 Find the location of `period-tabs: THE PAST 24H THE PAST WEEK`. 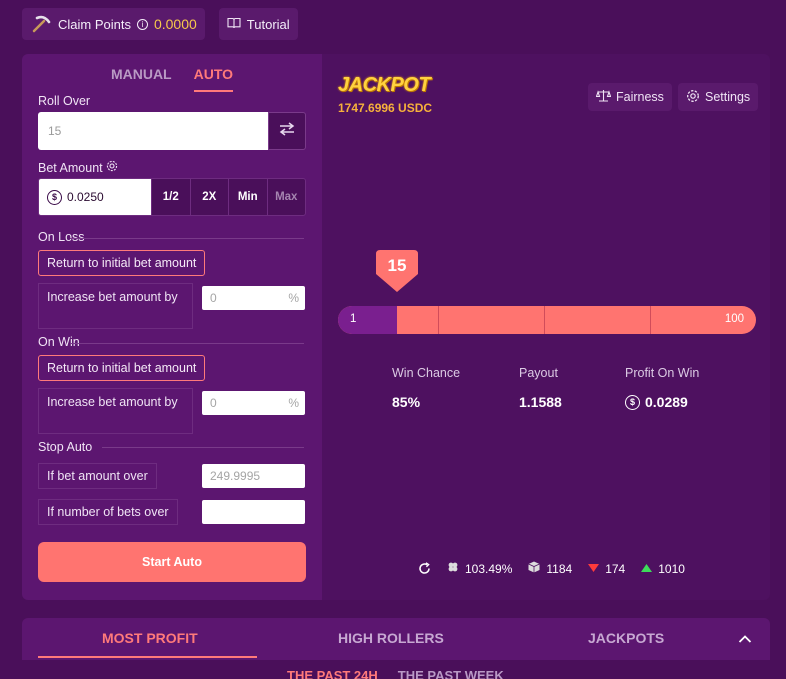

period-tabs: THE PAST 24H THE PAST WEEK is located at coordinates (395, 673).